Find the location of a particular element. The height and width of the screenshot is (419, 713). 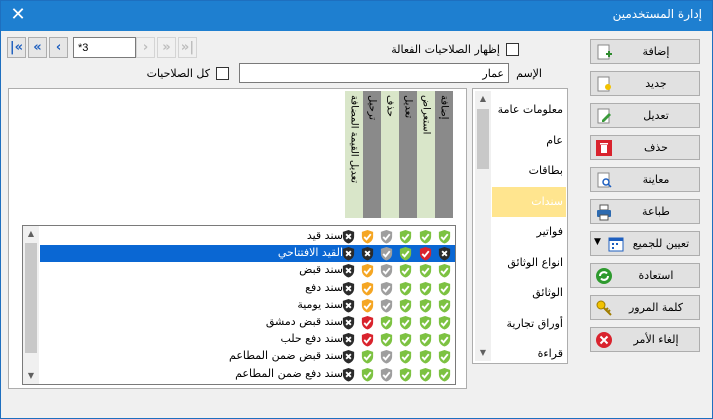

category-item: سندات is located at coordinates (529, 201).